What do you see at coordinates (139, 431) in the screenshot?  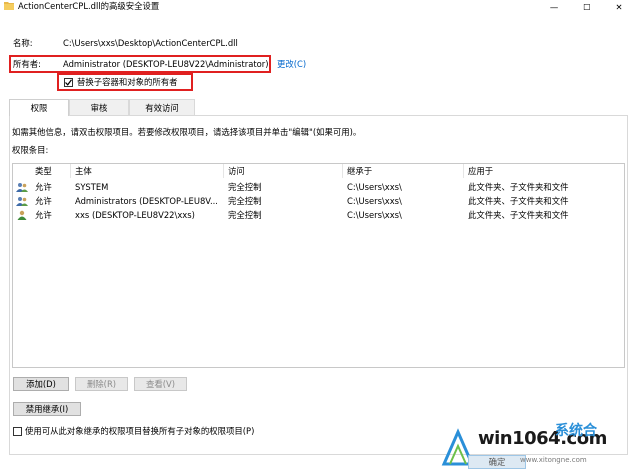 I see `replace-child-permissions-label: 使用可从此对象继承的权限项目替换所有子对象的权限项目(P)` at bounding box center [139, 431].